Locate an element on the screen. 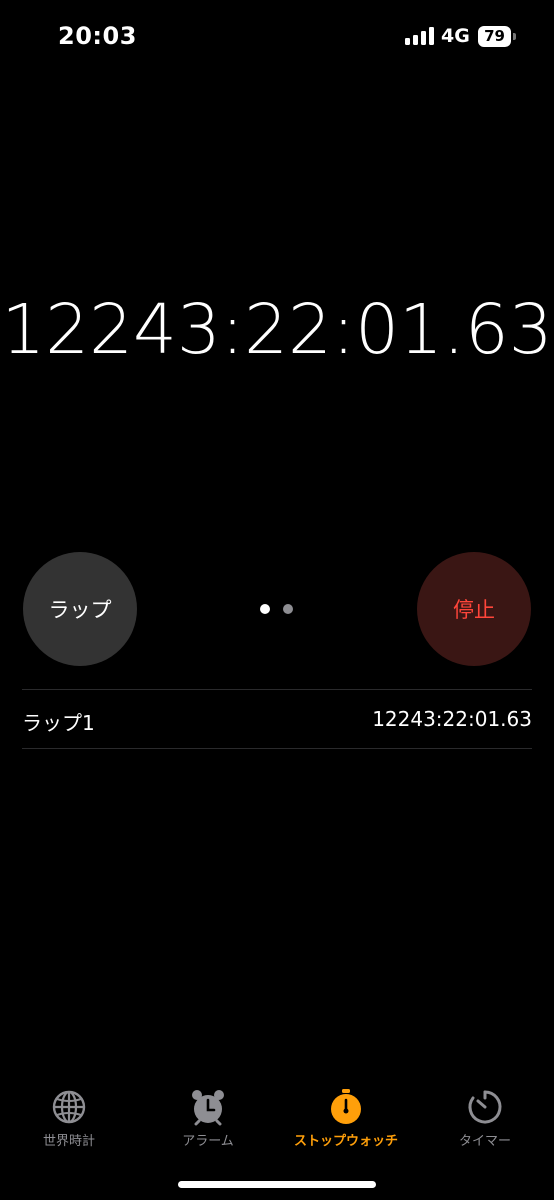  home-indicator is located at coordinates (277, 1184).